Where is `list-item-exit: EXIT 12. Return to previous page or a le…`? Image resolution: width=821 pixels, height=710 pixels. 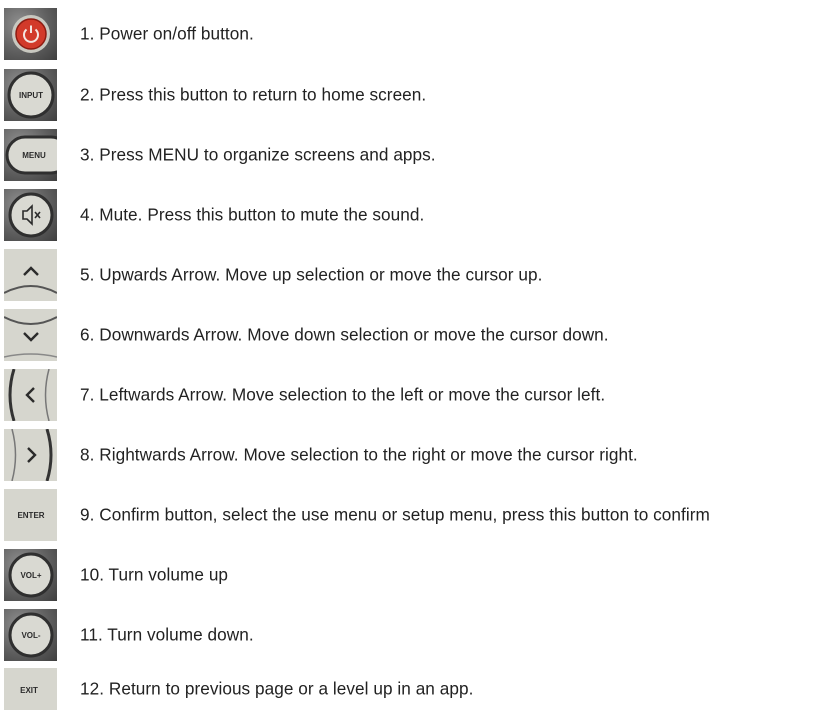 list-item-exit: EXIT 12. Return to previous page or a le… is located at coordinates (410, 689).